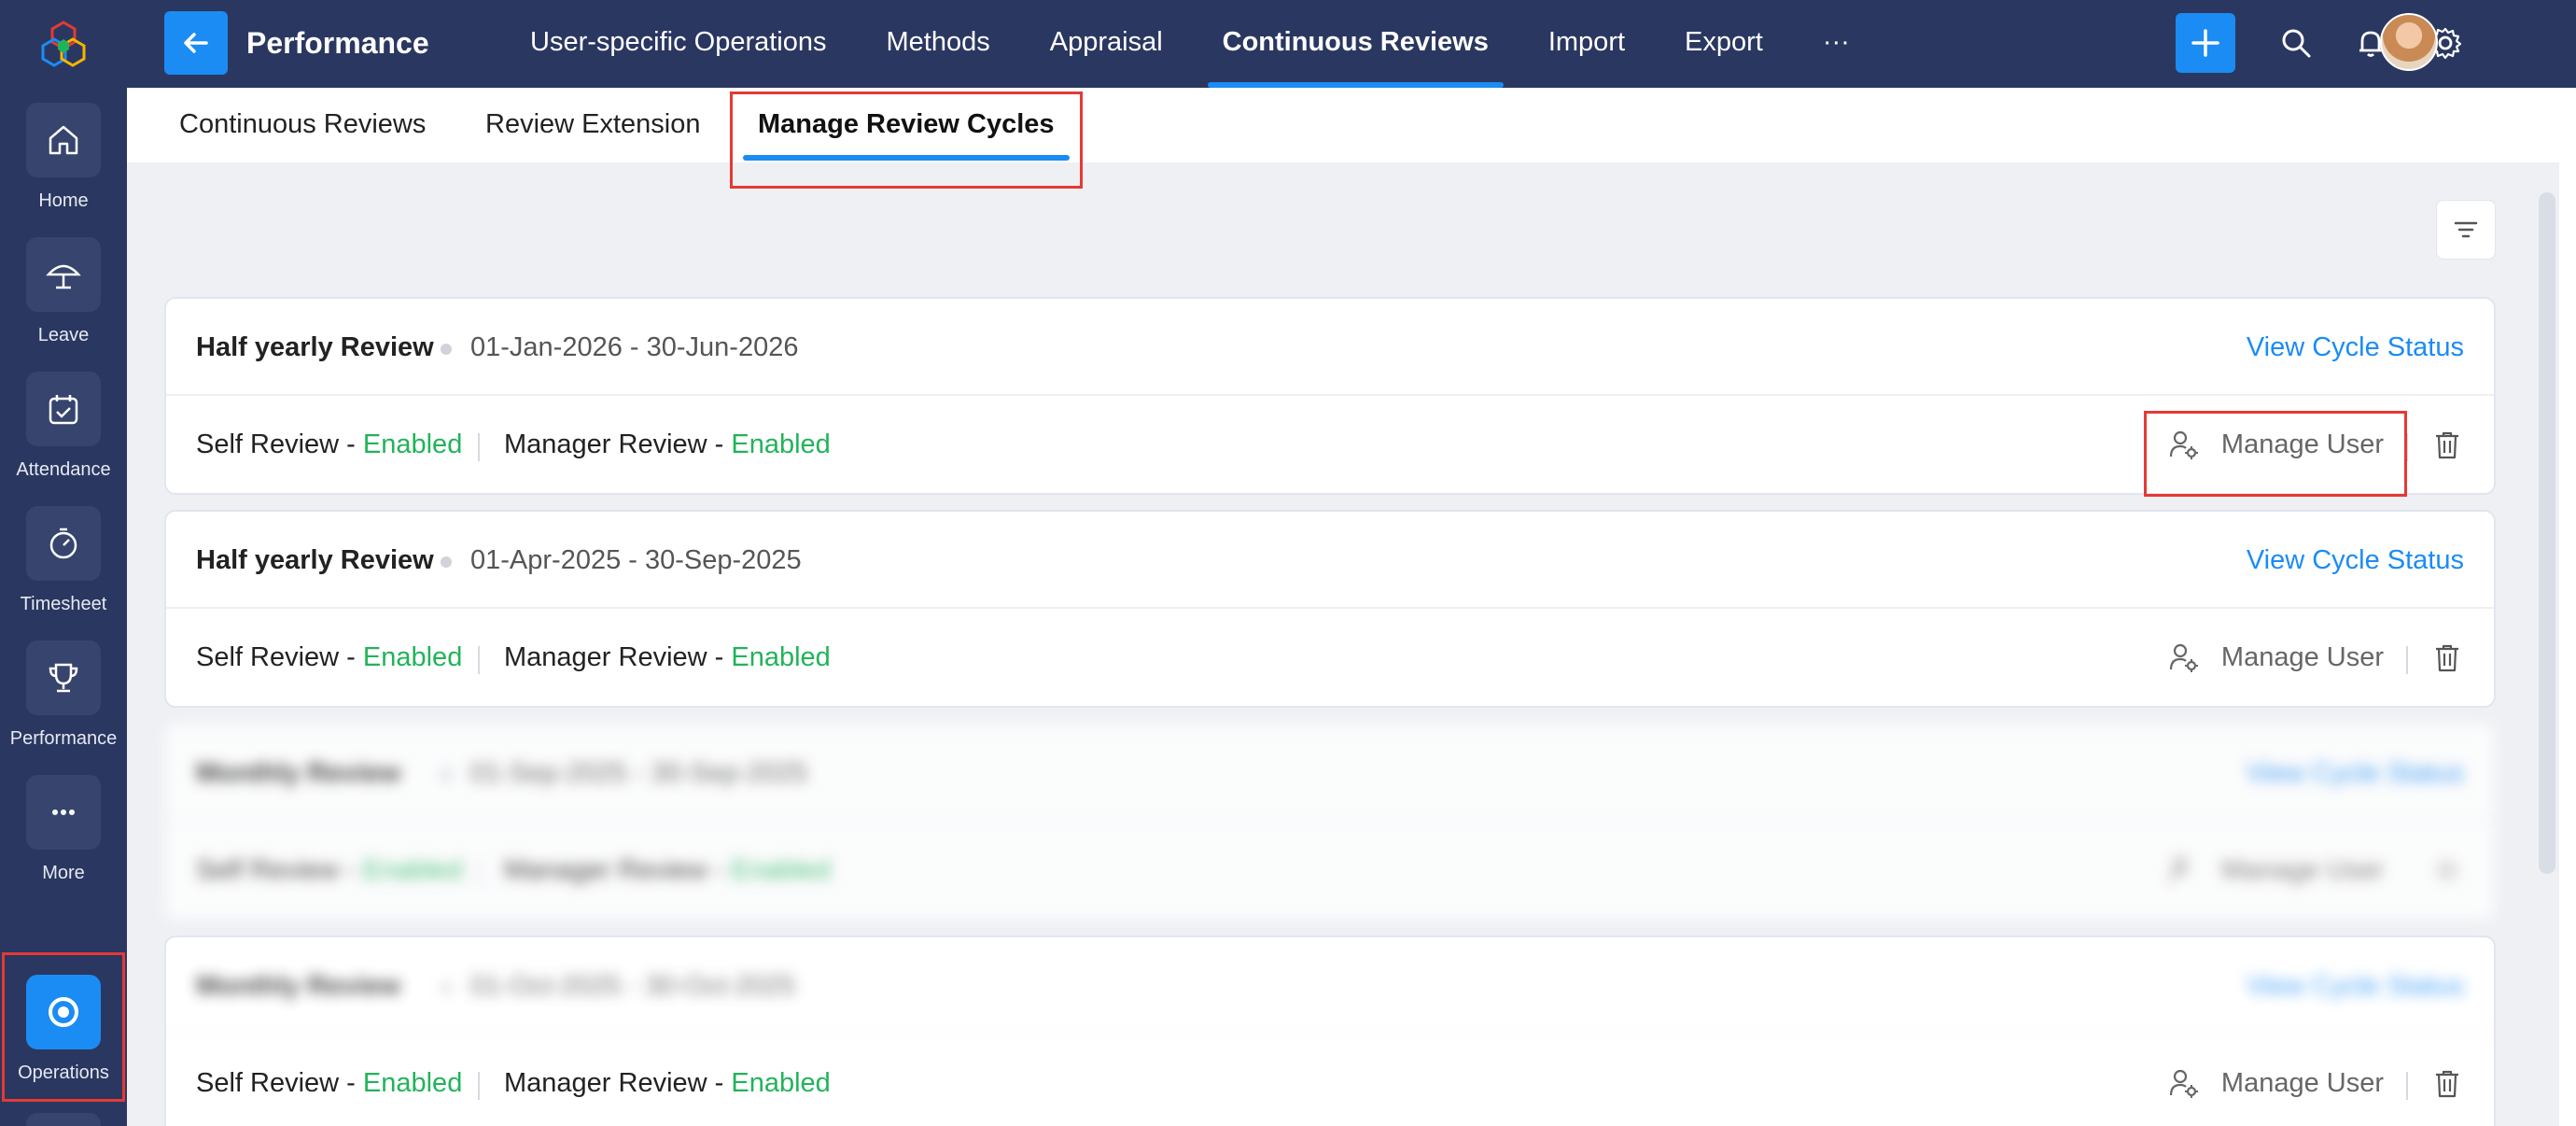 This screenshot has width=2576, height=1126. What do you see at coordinates (63, 45) in the screenshot?
I see `app-logo-icon` at bounding box center [63, 45].